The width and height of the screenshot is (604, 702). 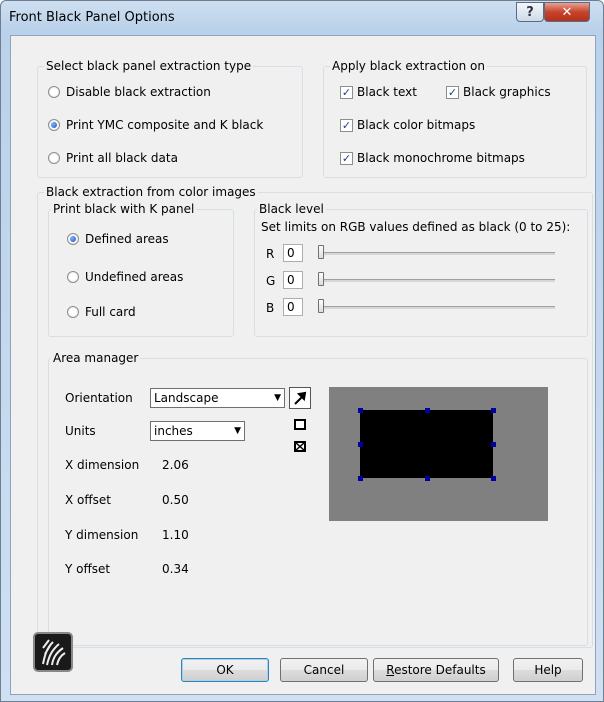 I want to click on radio-label: Defined areas, so click(x=127, y=239).